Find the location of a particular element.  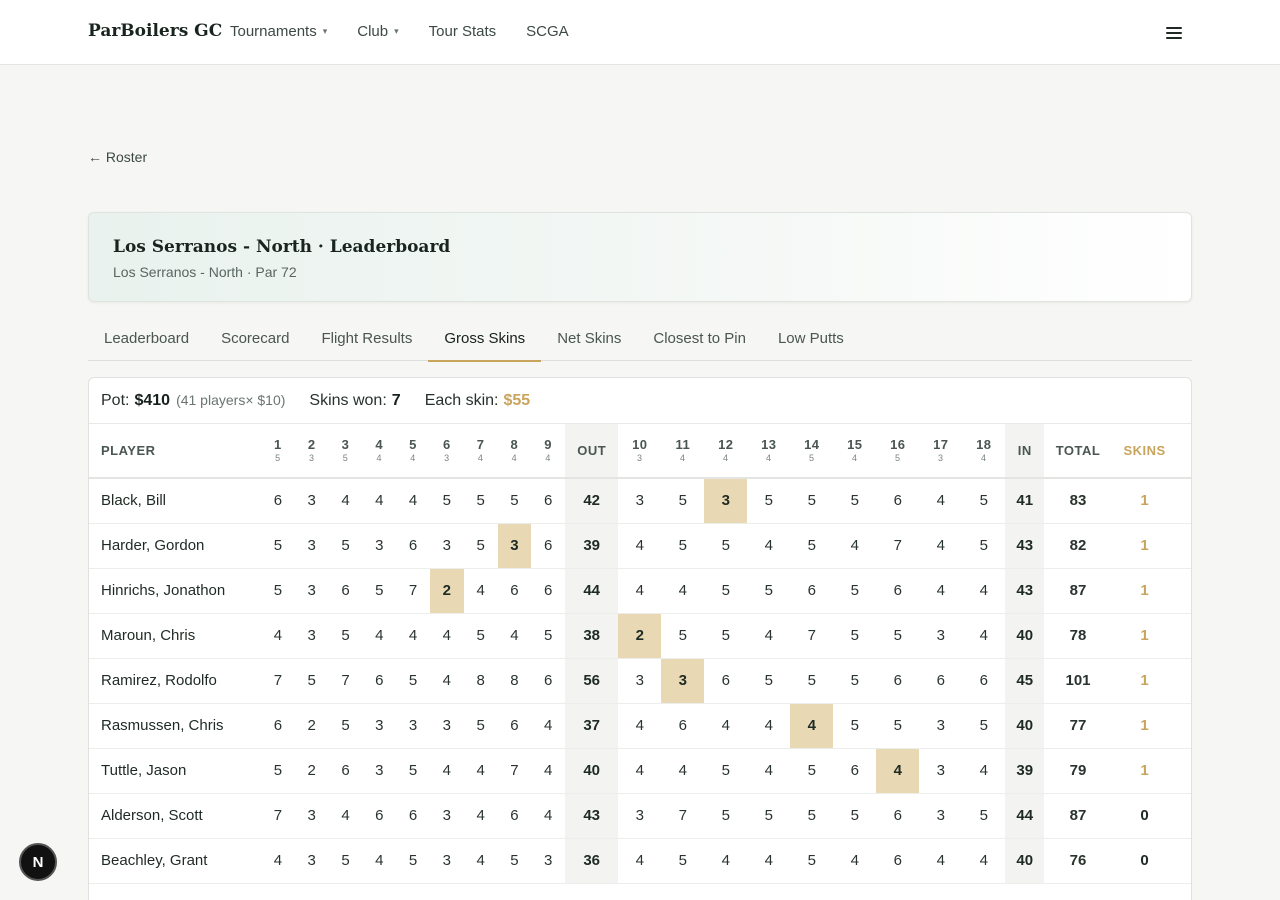

out-score: 56 is located at coordinates (592, 681).